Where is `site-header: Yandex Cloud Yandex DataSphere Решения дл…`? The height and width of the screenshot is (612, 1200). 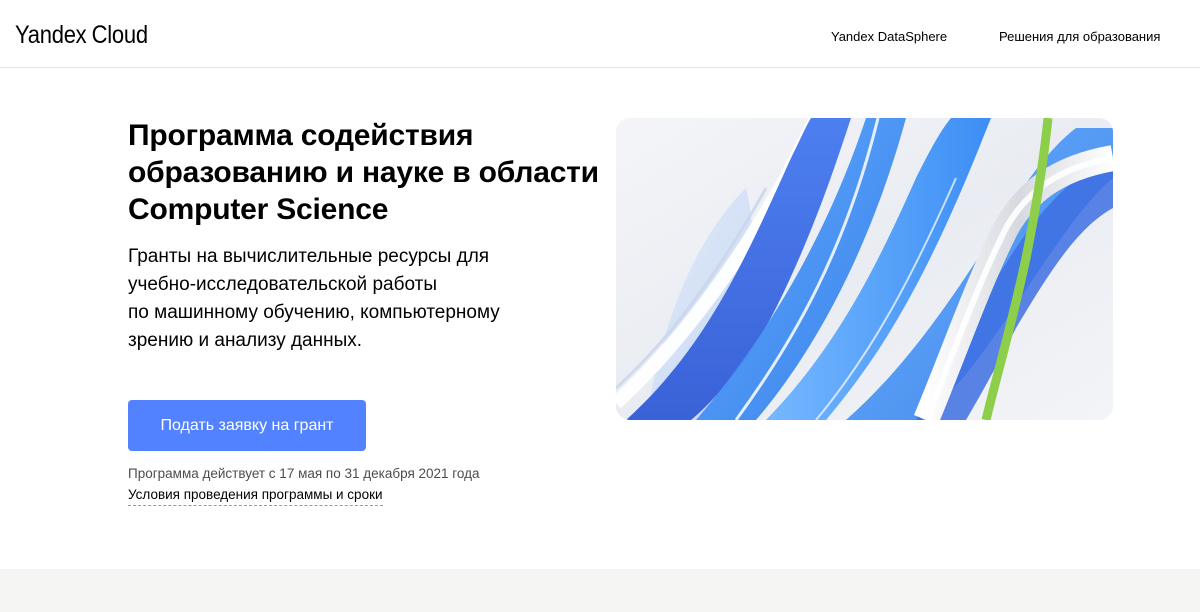 site-header: Yandex Cloud Yandex DataSphere Решения дл… is located at coordinates (600, 34).